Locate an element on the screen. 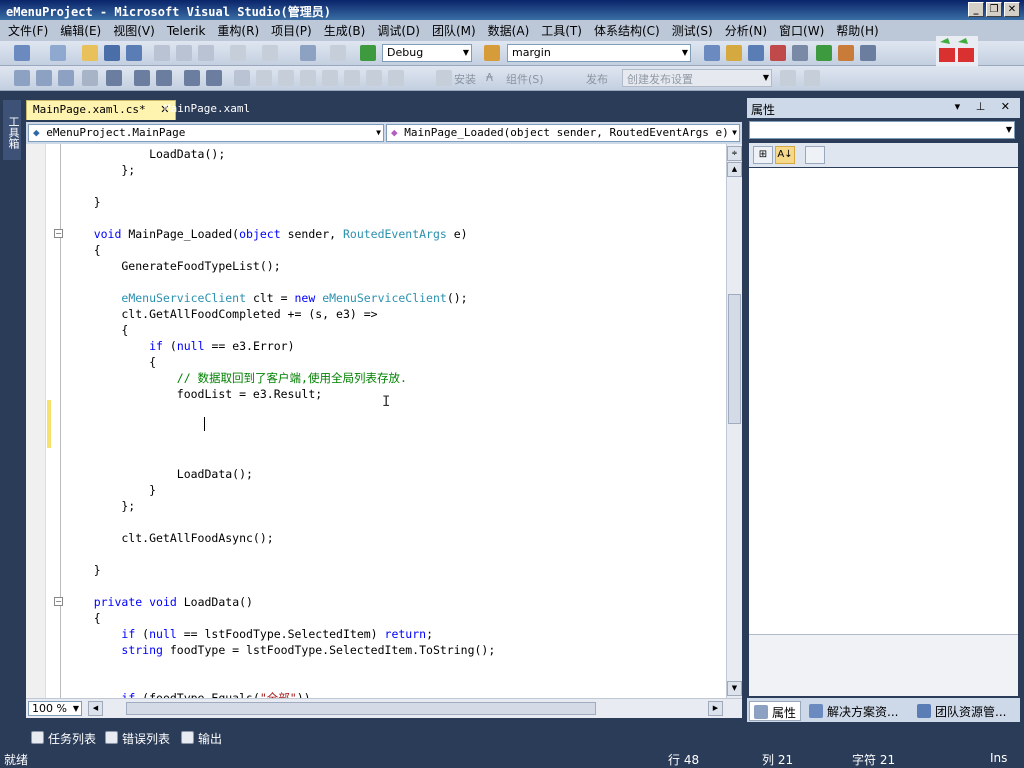  previous-bookmark-document-icon is located at coordinates (352, 78).